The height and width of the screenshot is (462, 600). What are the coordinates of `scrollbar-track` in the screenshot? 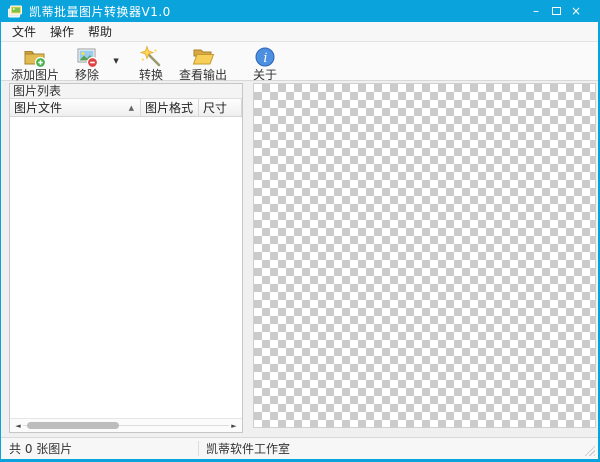 It's located at (126, 425).